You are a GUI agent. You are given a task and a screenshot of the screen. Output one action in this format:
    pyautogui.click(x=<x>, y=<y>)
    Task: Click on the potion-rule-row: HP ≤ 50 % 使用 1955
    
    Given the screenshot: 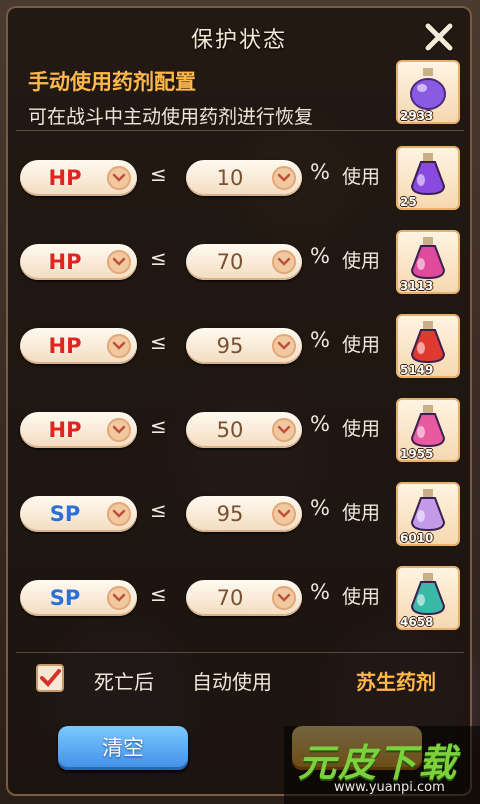 What is the action you would take?
    pyautogui.click(x=240, y=431)
    